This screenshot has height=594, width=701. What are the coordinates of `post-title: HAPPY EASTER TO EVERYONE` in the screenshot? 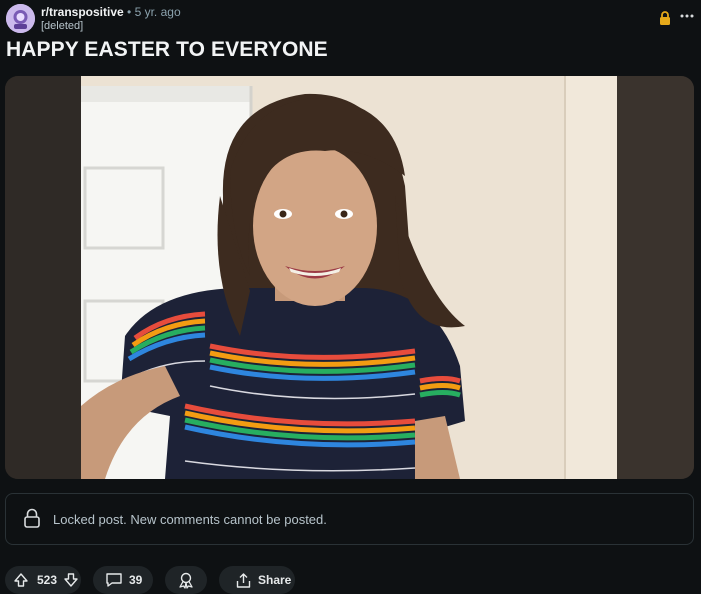 It's located at (167, 50).